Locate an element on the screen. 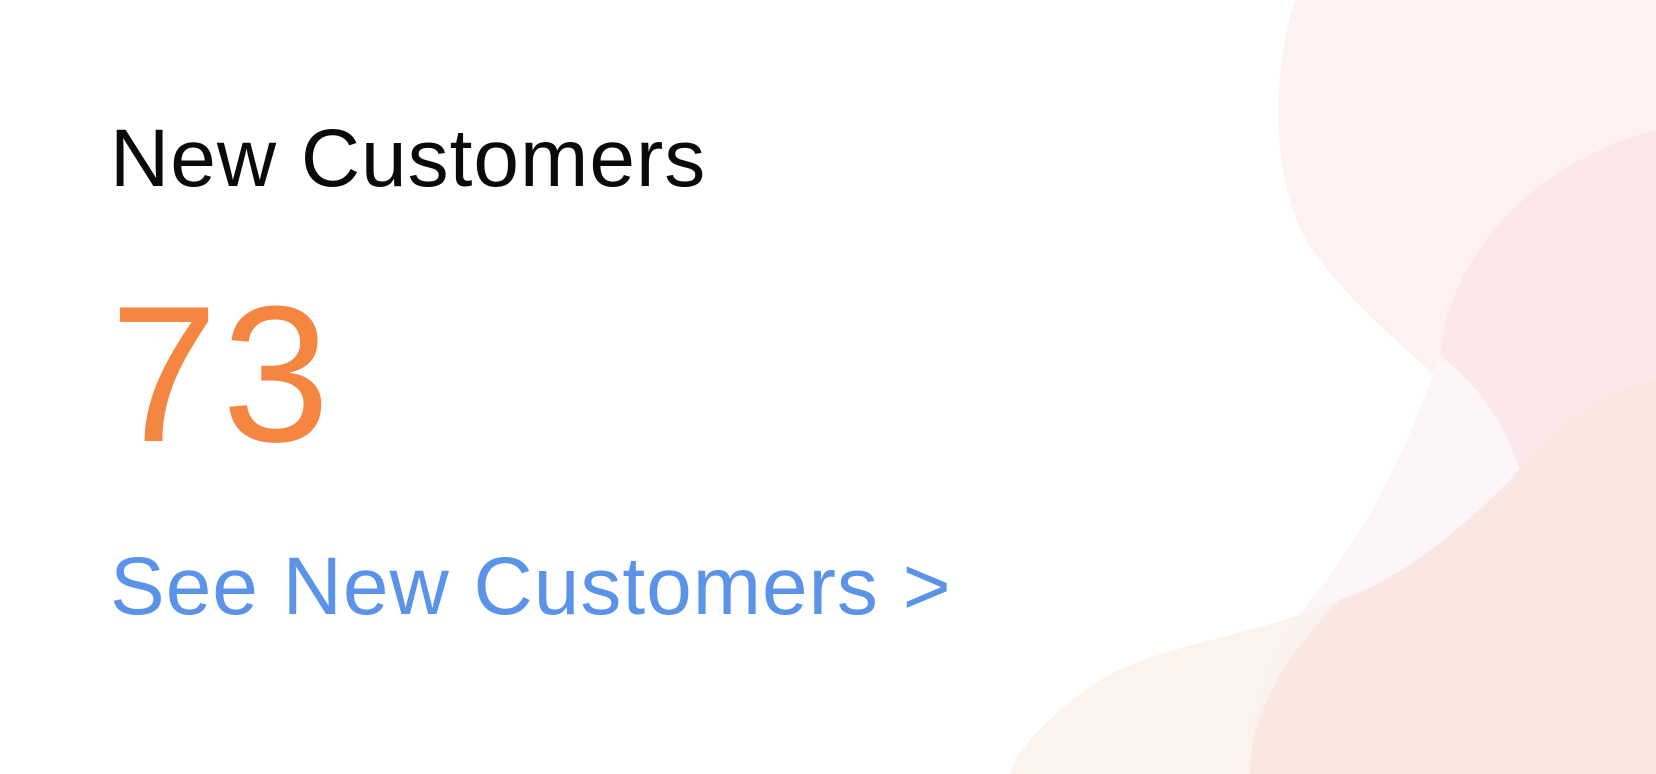 This screenshot has height=774, width=1656. card-title: New Customers is located at coordinates (408, 158).